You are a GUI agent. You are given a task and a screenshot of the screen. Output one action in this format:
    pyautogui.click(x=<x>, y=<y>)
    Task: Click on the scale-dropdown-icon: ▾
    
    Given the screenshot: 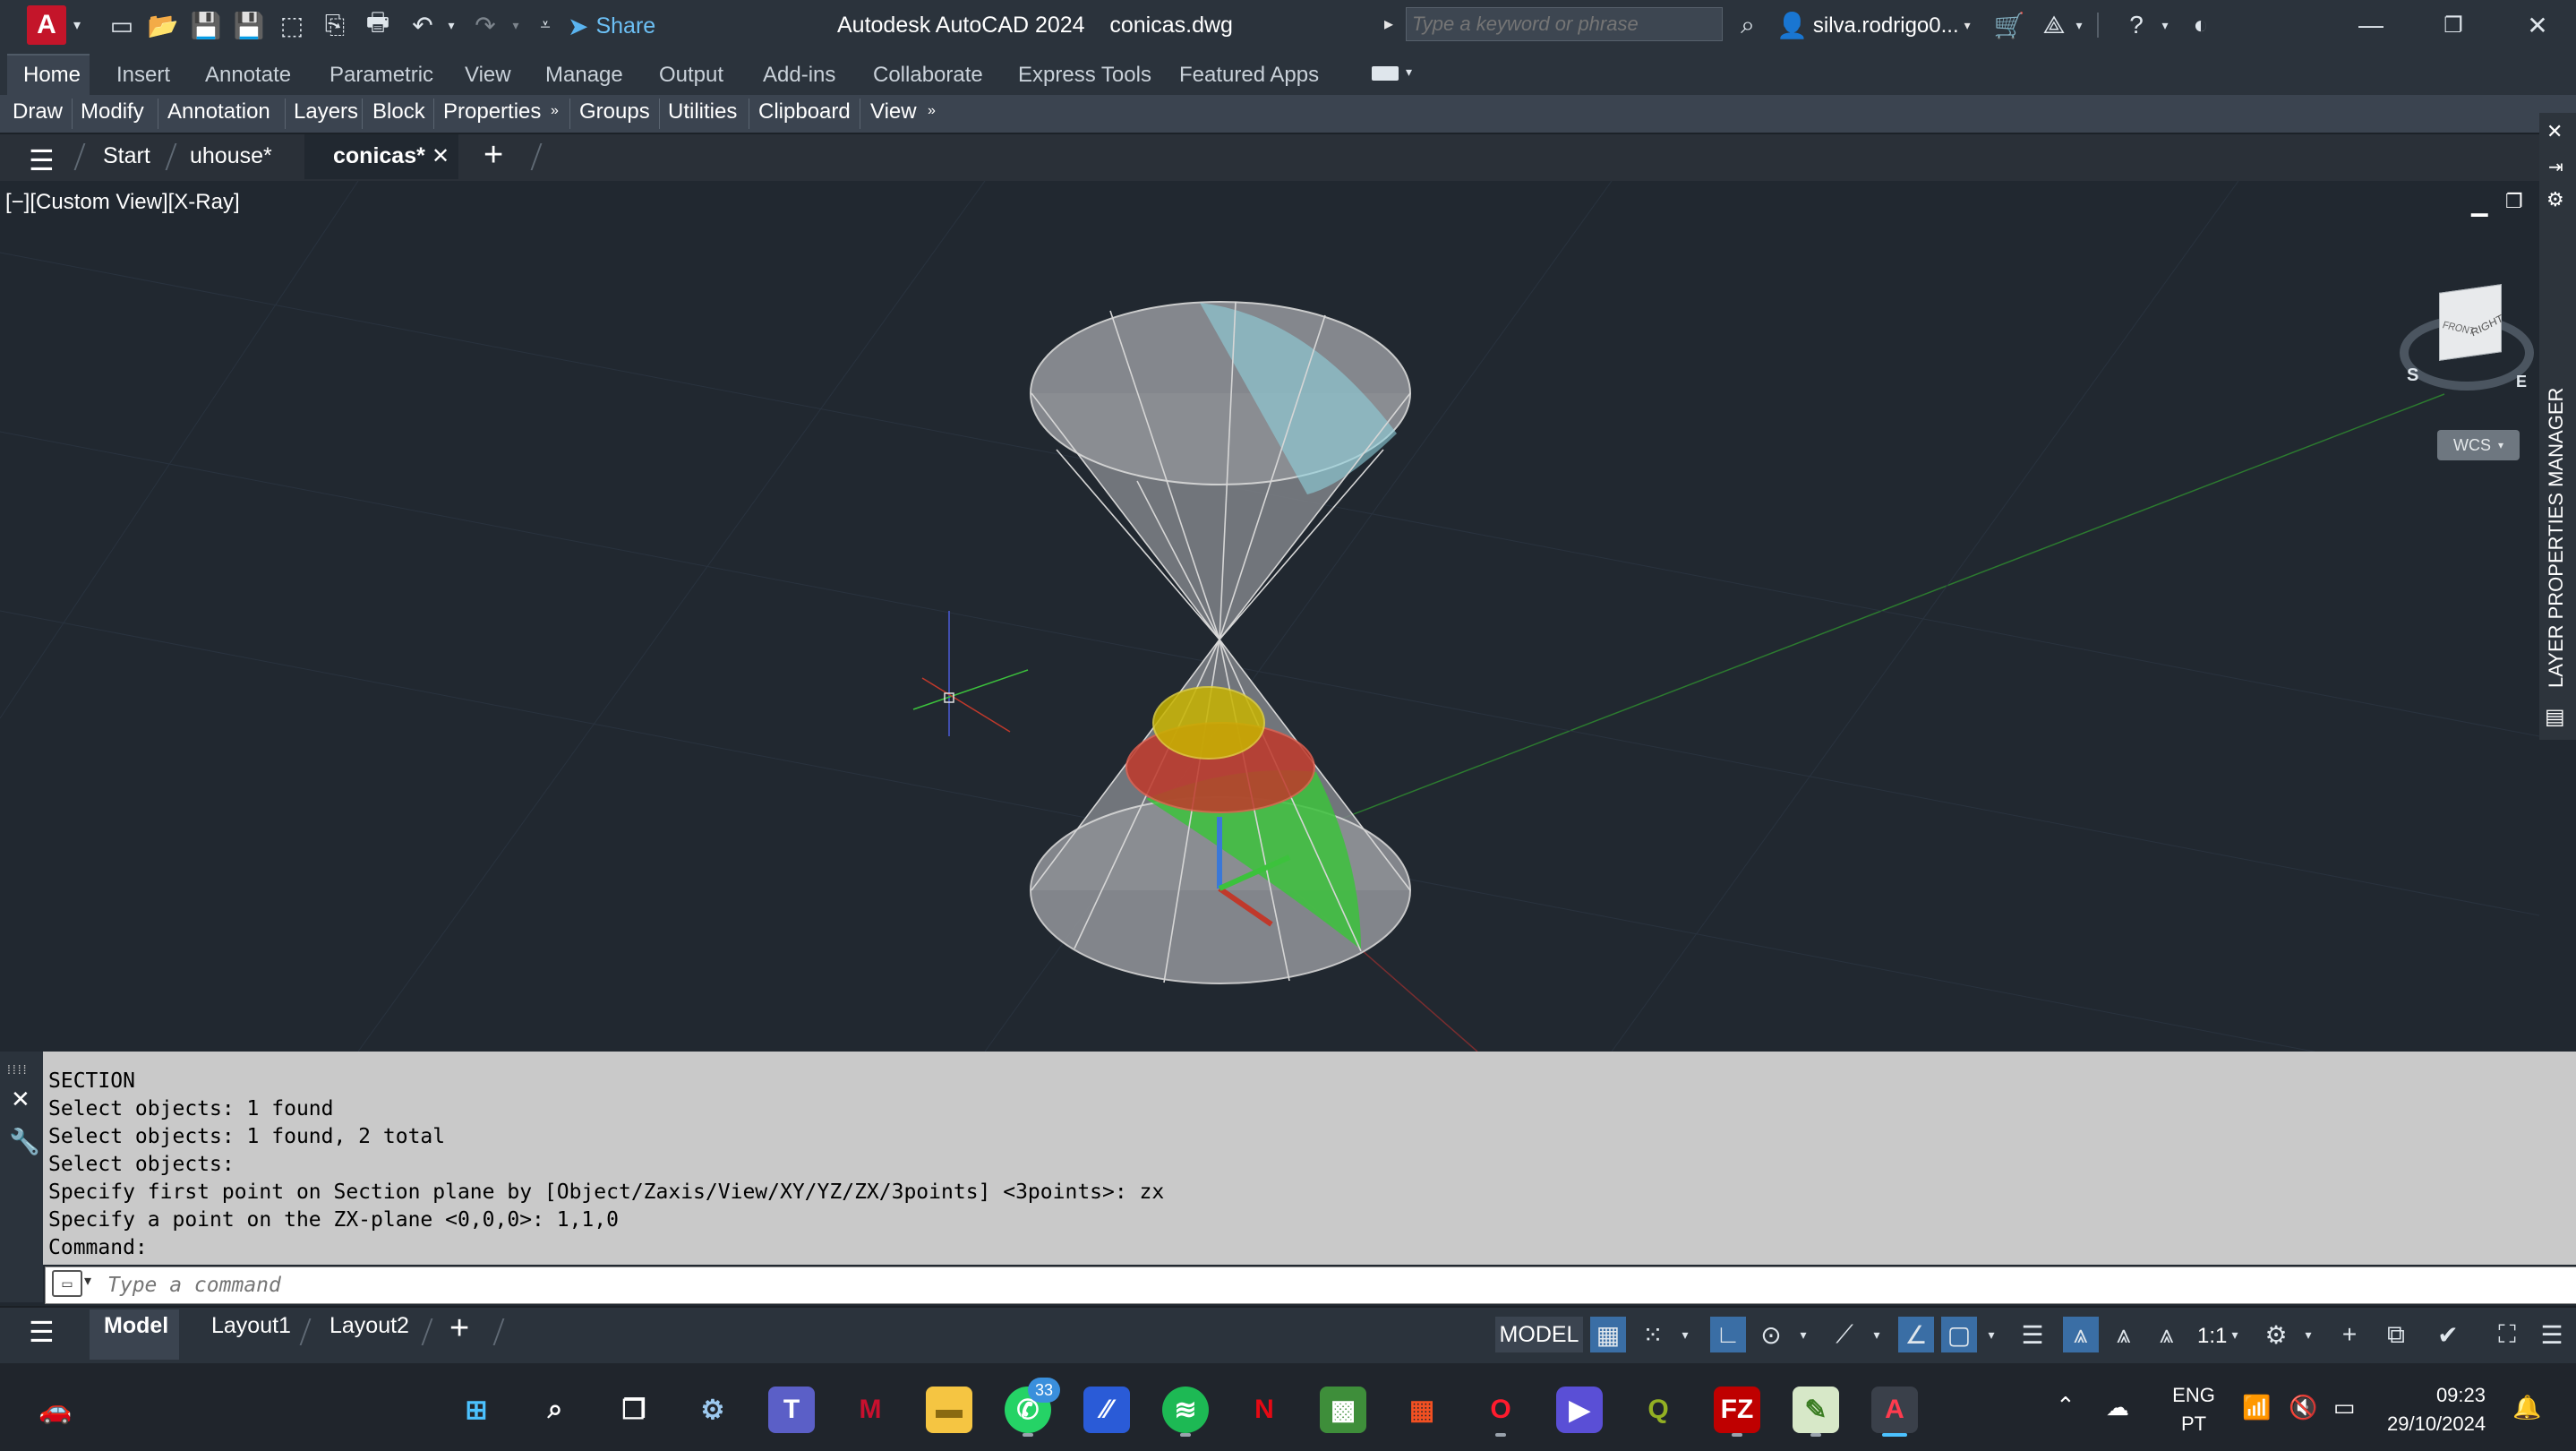 What is the action you would take?
    pyautogui.click(x=2235, y=1335)
    